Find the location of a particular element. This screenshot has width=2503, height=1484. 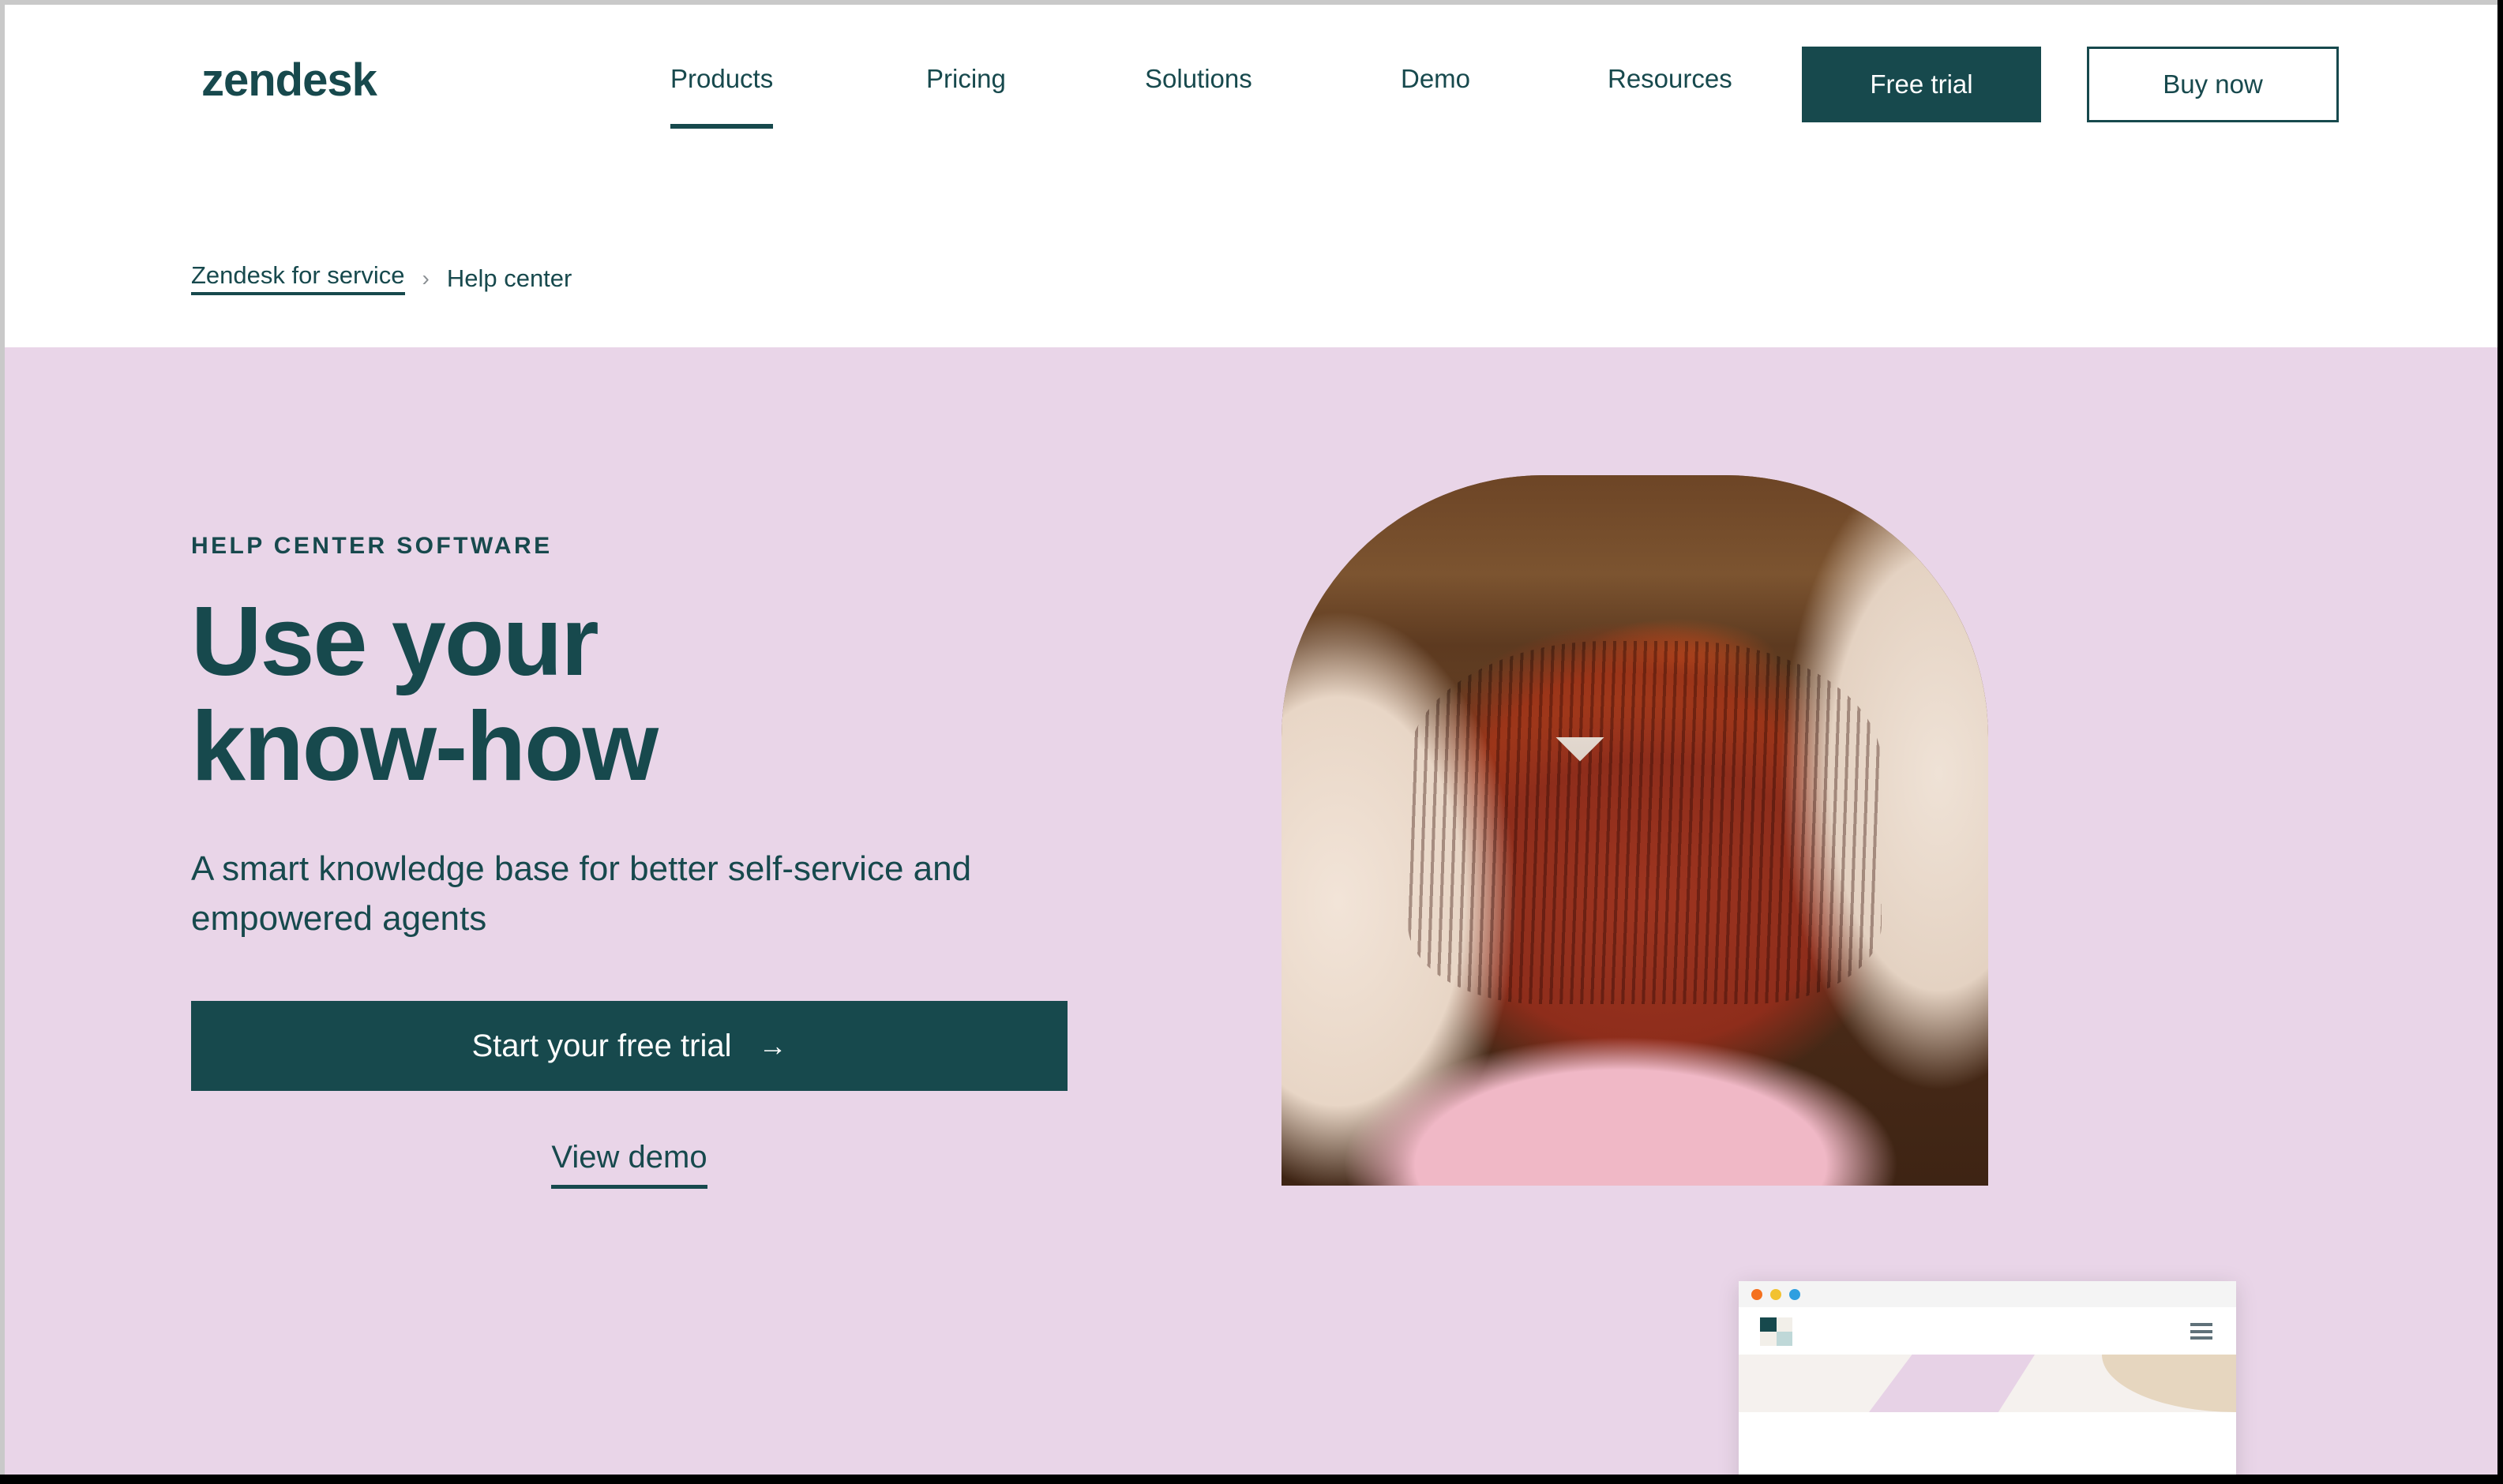

minimize-dot-icon is located at coordinates (1776, 1294).